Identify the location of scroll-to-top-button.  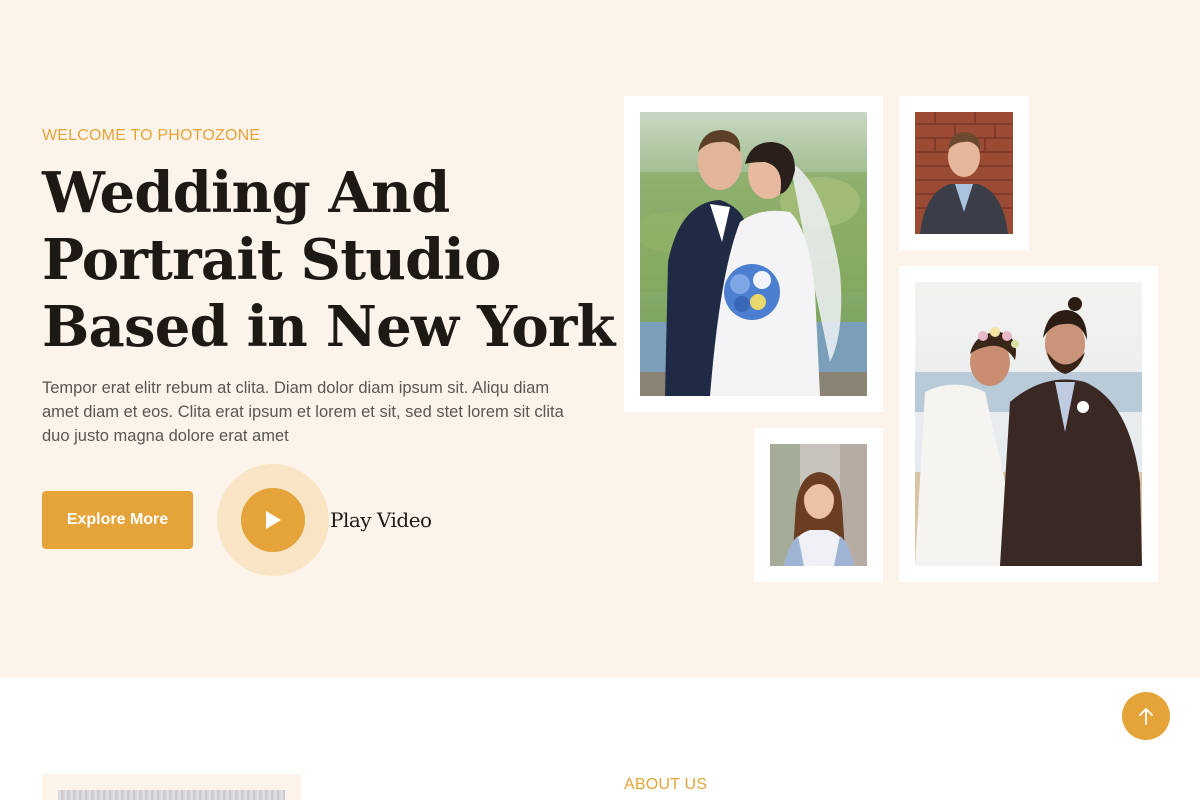
(1146, 716).